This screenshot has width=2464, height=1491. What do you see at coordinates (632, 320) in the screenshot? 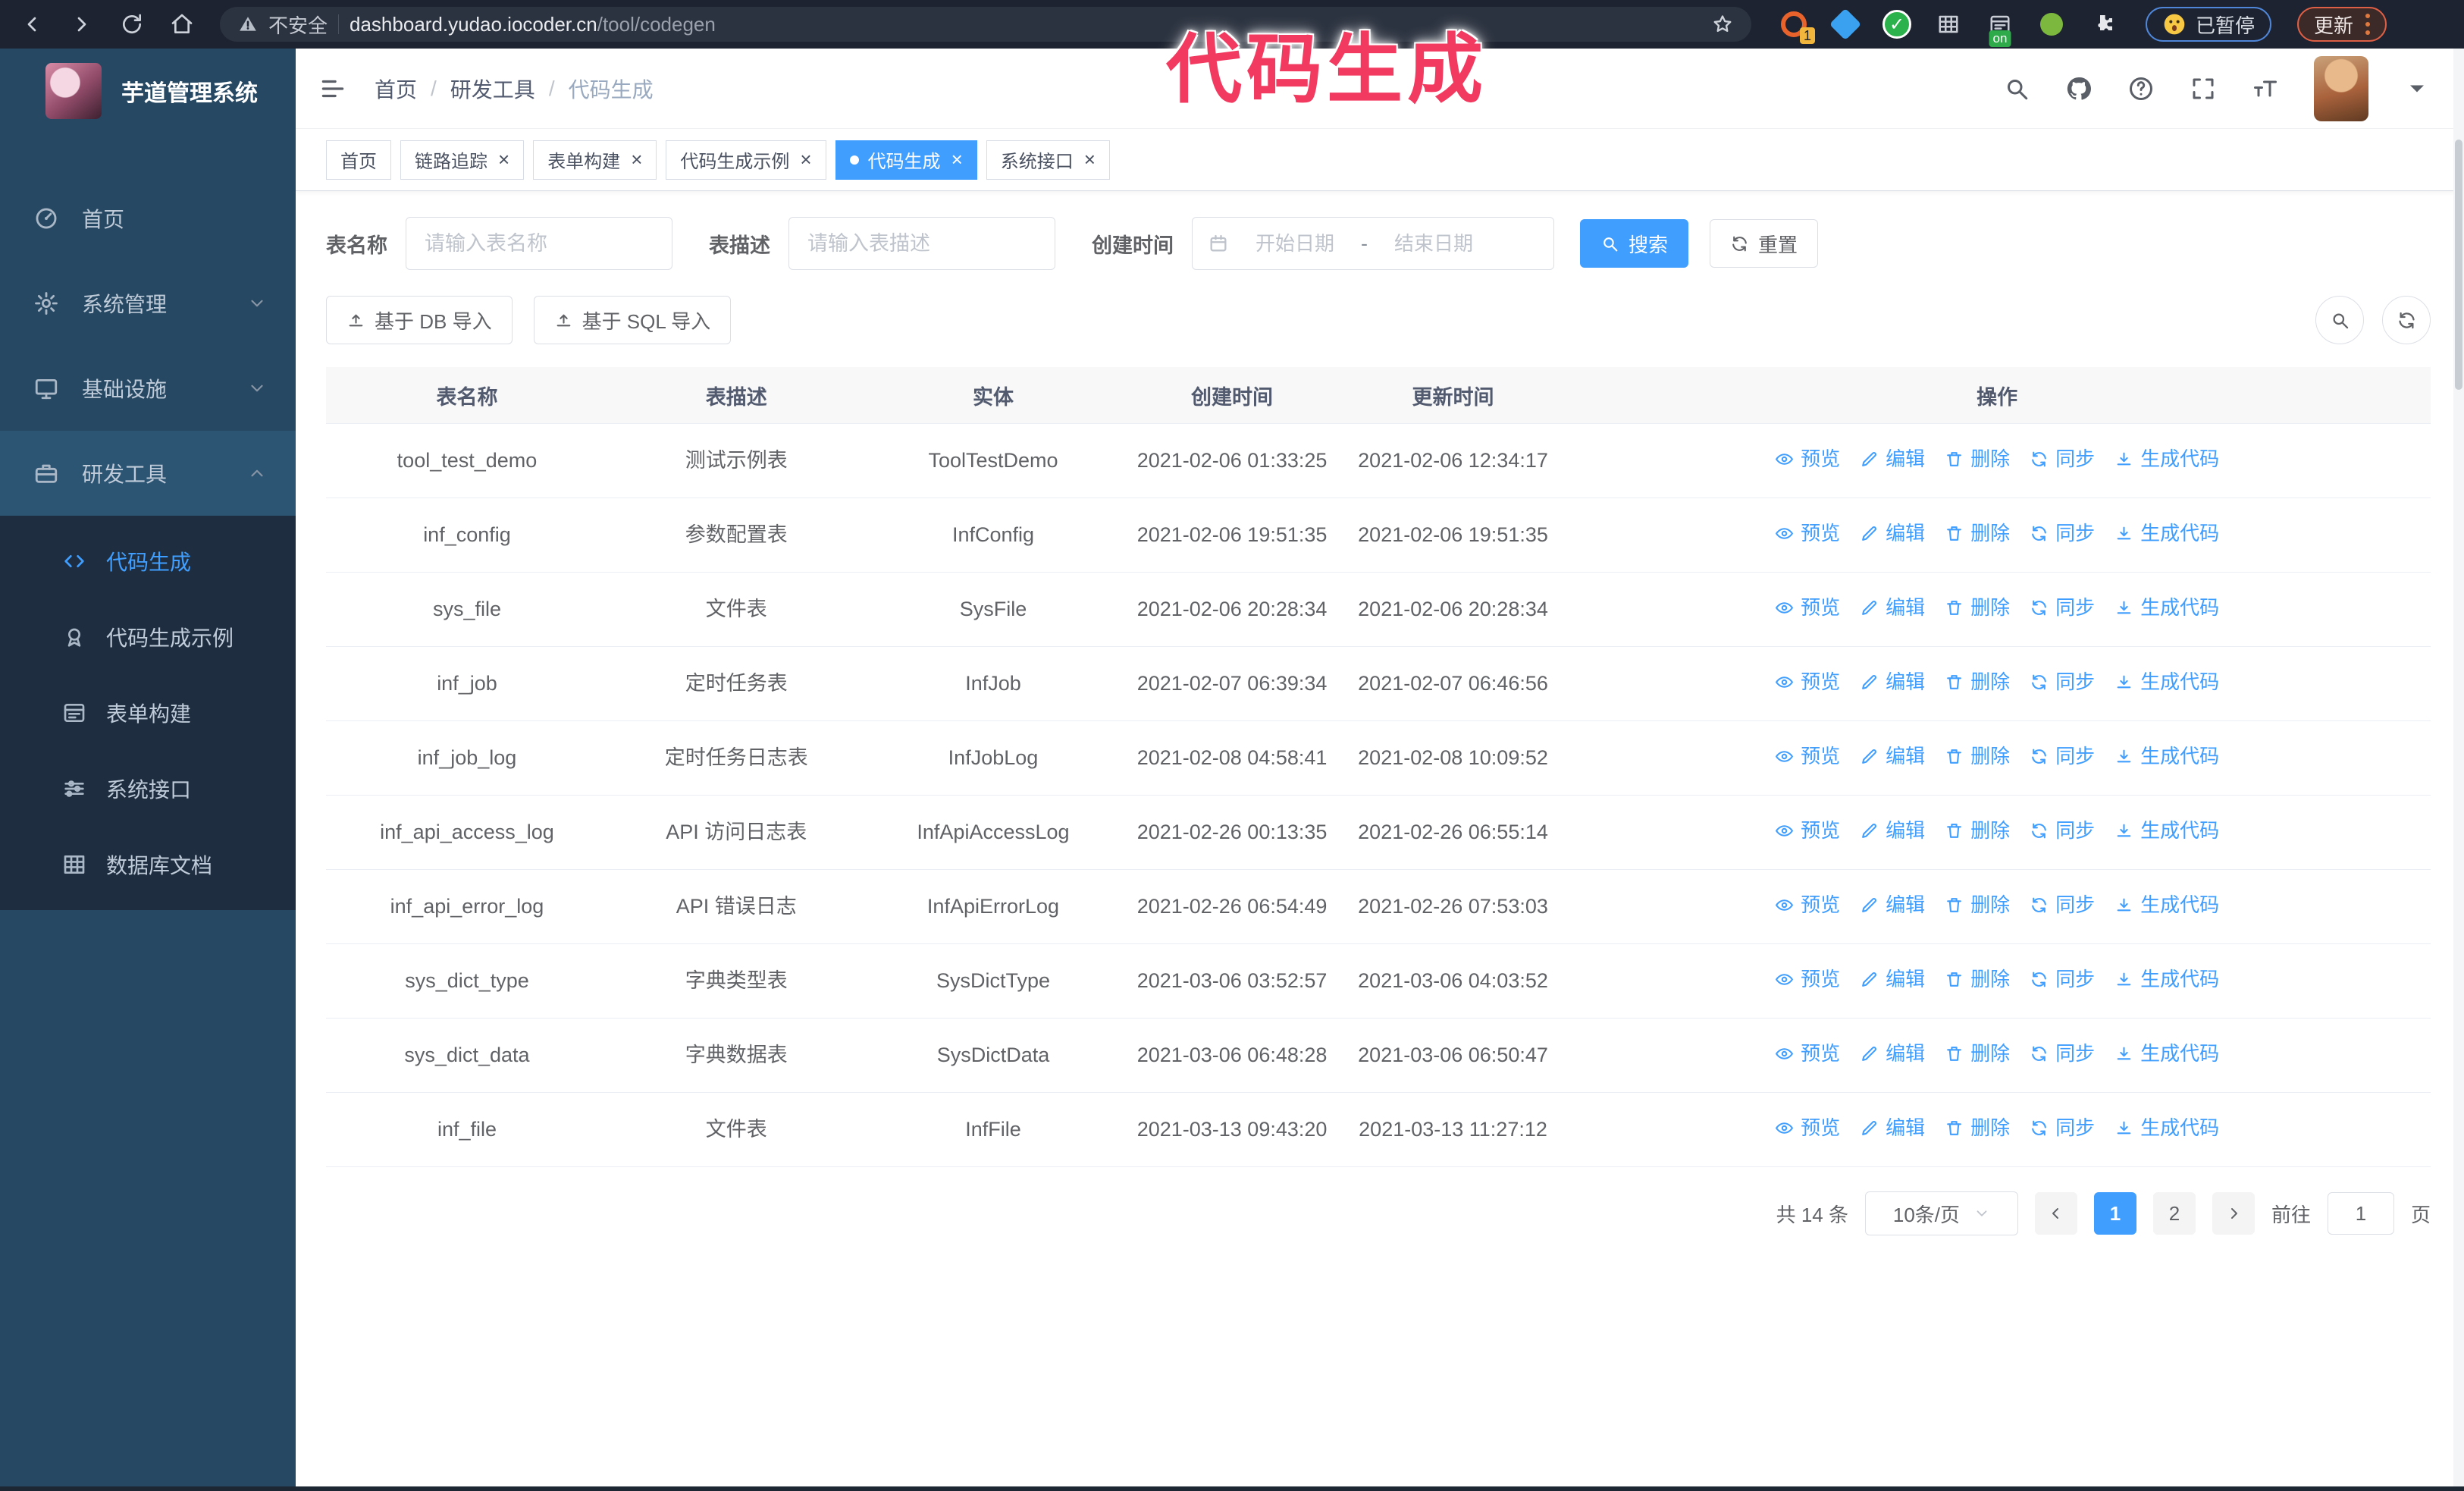
I see `import-sql-button: 基于 SQL 导入` at bounding box center [632, 320].